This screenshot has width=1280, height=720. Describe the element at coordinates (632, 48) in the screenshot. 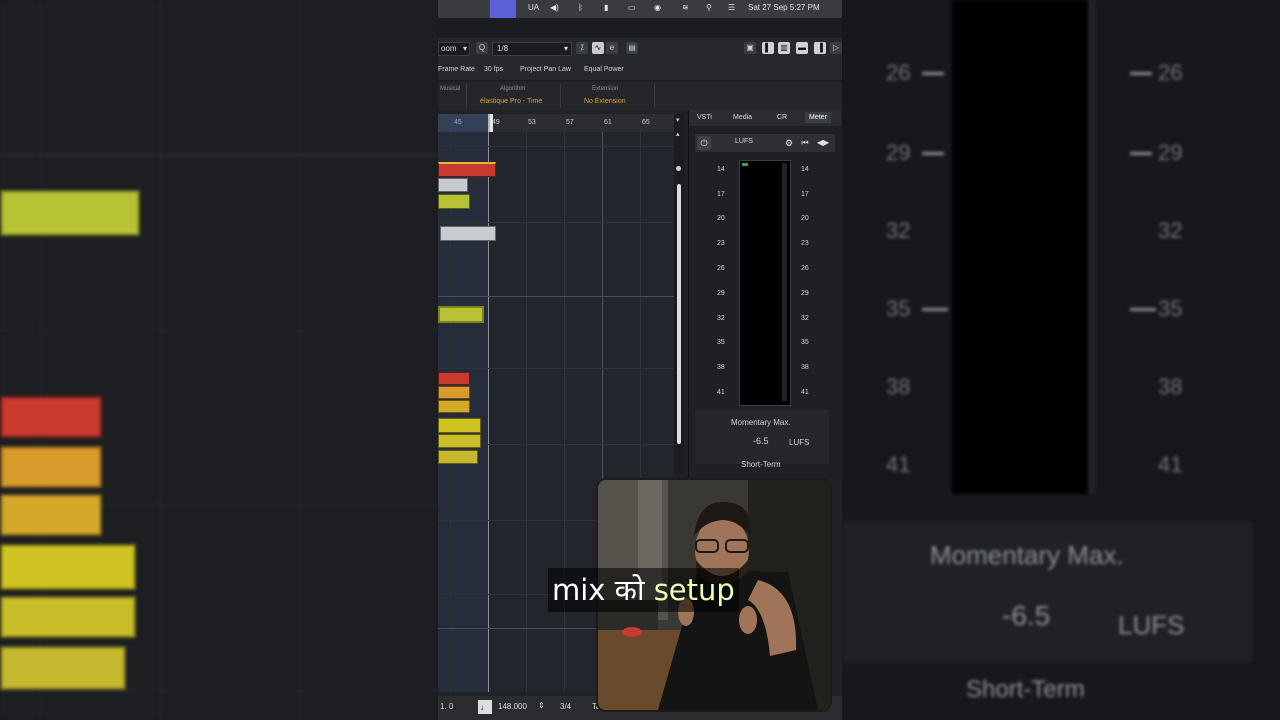

I see `grid-icon: ▤` at that location.